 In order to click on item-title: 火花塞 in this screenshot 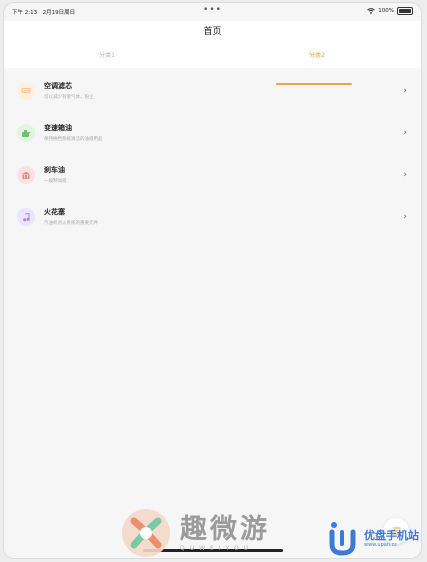, I will do `click(54, 212)`.